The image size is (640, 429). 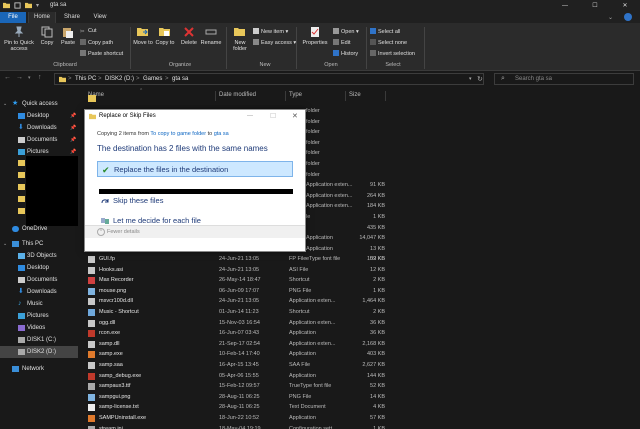 I want to click on sidebar-item-this-pc: ⌄ This PC, so click(x=39, y=244).